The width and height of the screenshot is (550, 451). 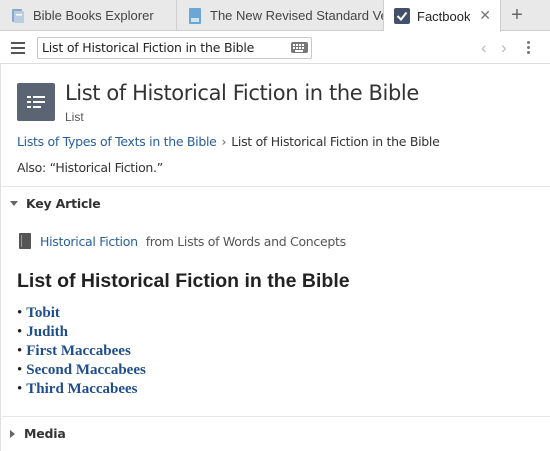 I want to click on address-input: List of Historical Fiction in the Bible, so click(x=174, y=48).